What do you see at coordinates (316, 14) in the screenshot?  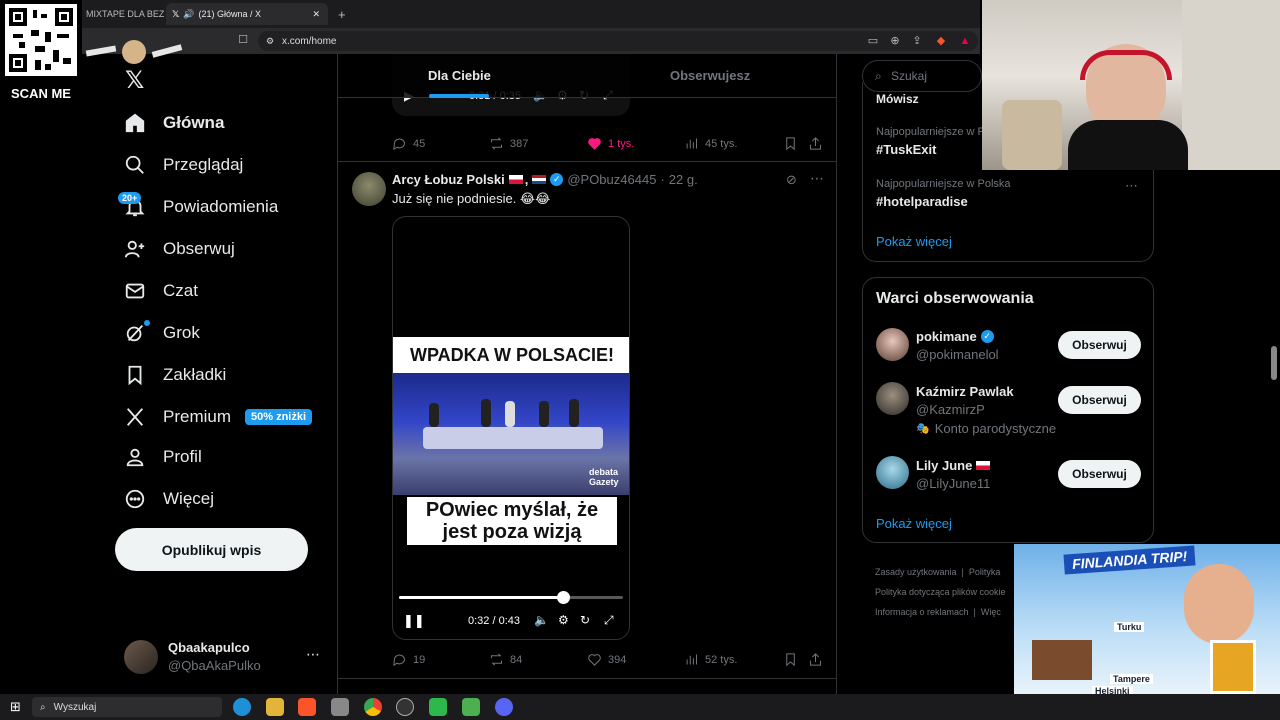 I see `close-tab-icon: ✕` at bounding box center [316, 14].